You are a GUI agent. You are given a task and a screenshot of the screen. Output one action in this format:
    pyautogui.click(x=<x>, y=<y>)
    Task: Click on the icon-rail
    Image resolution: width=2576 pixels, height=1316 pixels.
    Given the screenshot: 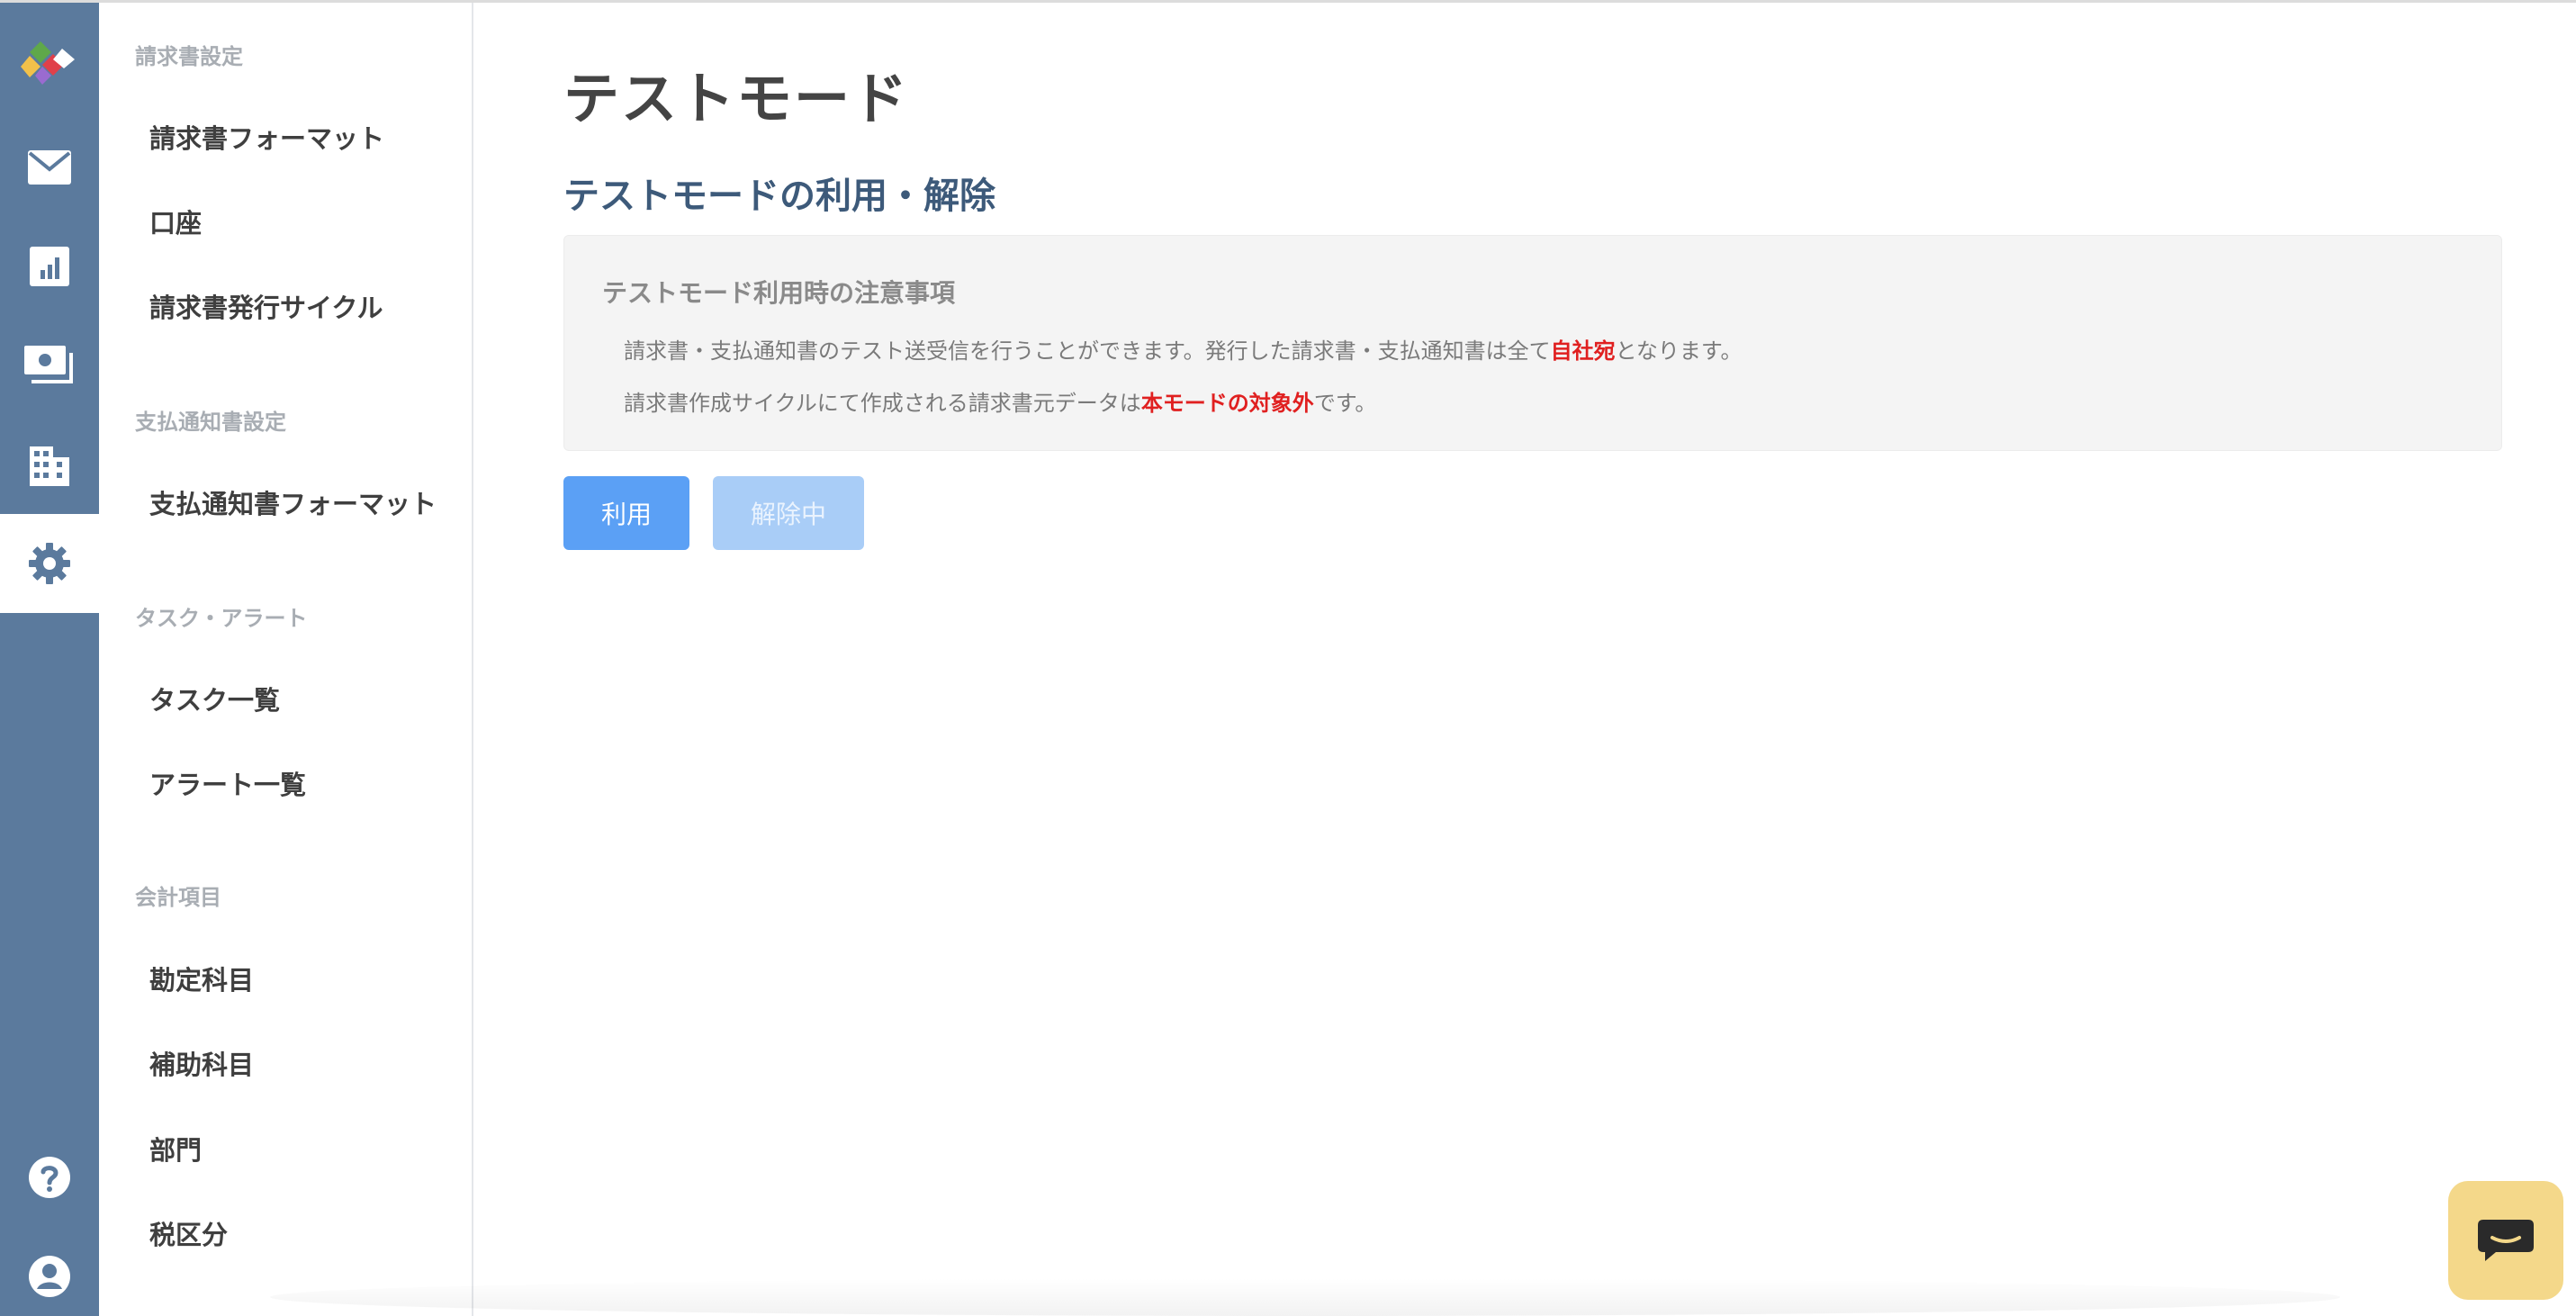 What is the action you would take?
    pyautogui.click(x=49, y=659)
    